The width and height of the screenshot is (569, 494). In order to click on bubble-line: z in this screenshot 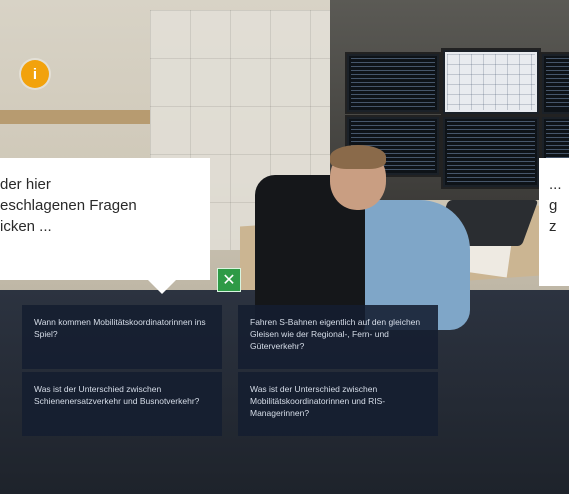, I will do `click(553, 226)`.